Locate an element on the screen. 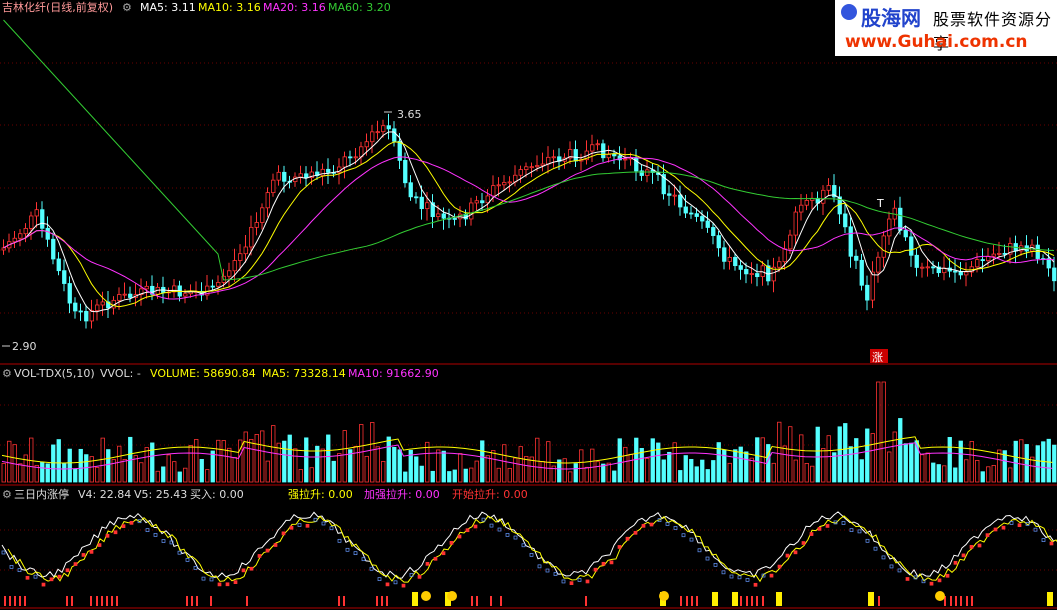  smiley-icon is located at coordinates (940, 596).